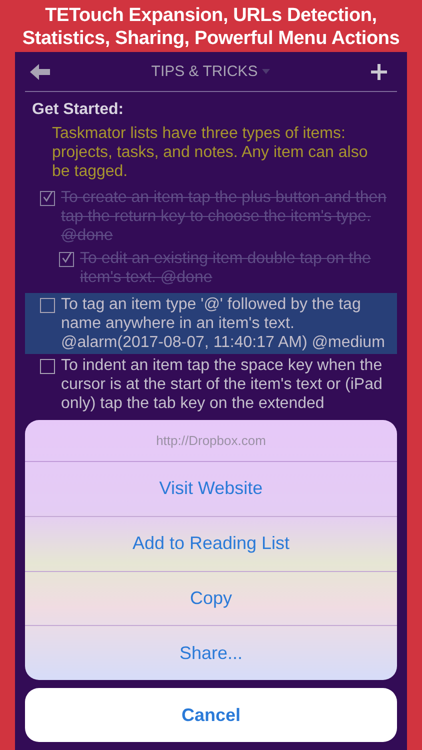 The image size is (422, 750). I want to click on note-text: Taskmator lists have three types of items: projects, tasks, and notes. Any item can also be tagged., so click(210, 152).